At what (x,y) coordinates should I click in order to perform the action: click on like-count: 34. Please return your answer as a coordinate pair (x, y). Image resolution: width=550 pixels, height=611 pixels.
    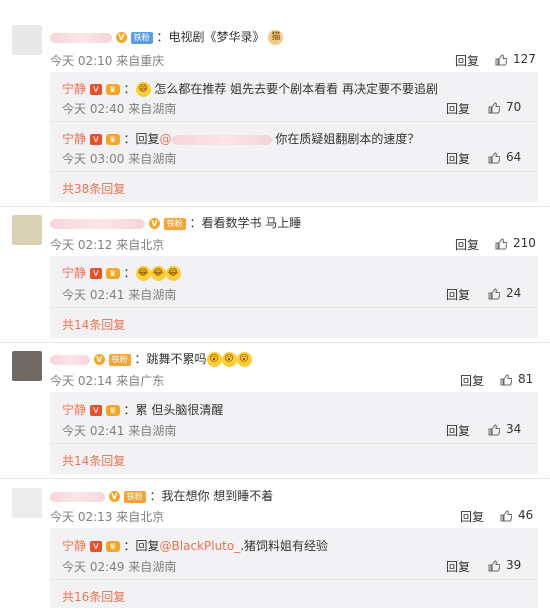
    Looking at the image, I should click on (514, 429).